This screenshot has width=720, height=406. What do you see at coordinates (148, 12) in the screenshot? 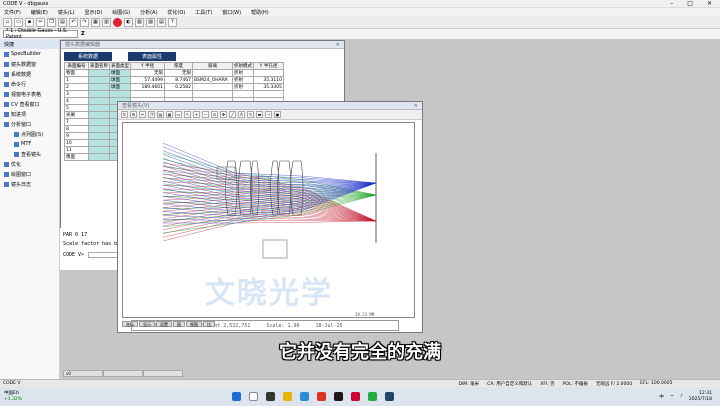
I see `menu-item: 分析(A)` at bounding box center [148, 12].